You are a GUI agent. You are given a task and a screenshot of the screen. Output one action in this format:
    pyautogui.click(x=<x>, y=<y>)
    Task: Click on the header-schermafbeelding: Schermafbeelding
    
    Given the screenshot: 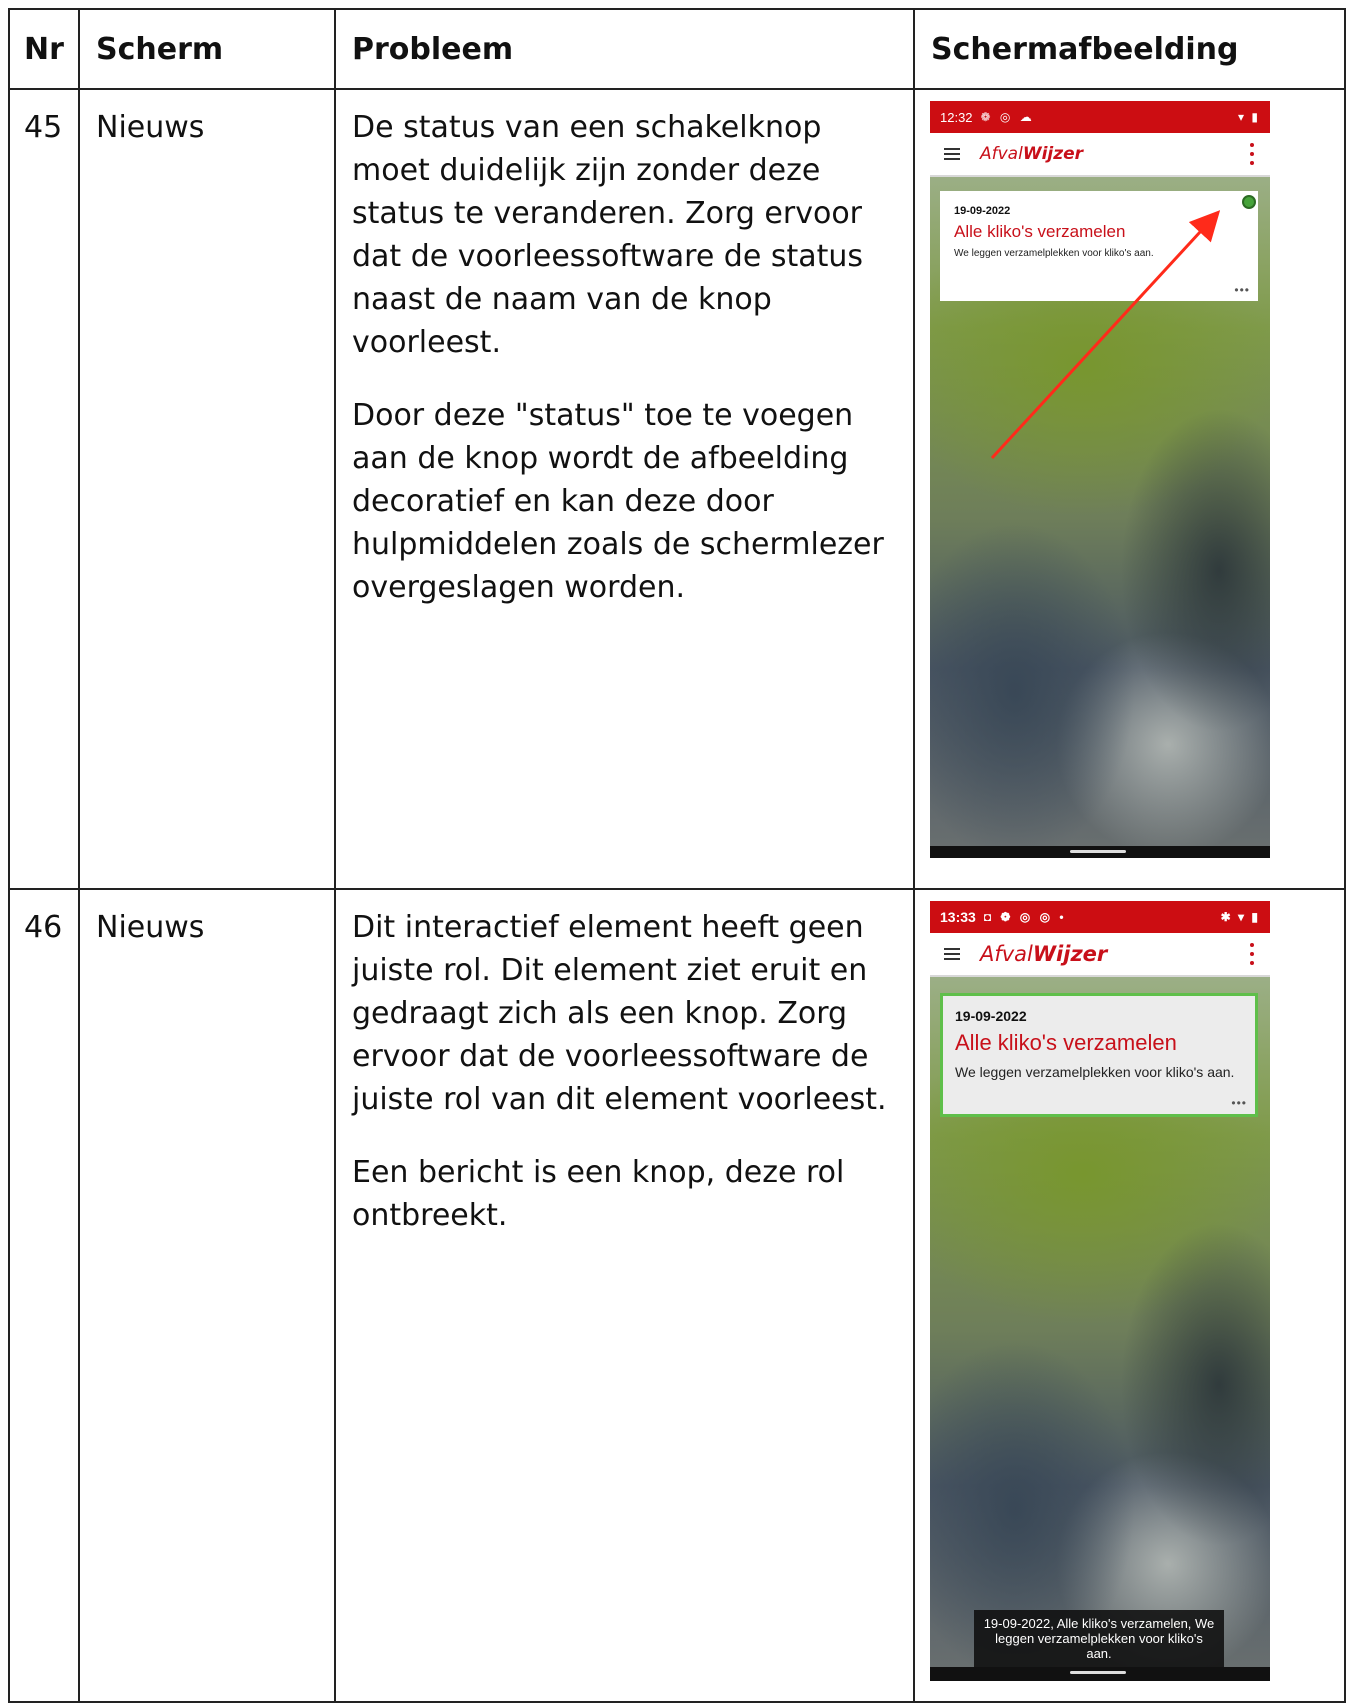 What is the action you would take?
    pyautogui.click(x=1129, y=49)
    